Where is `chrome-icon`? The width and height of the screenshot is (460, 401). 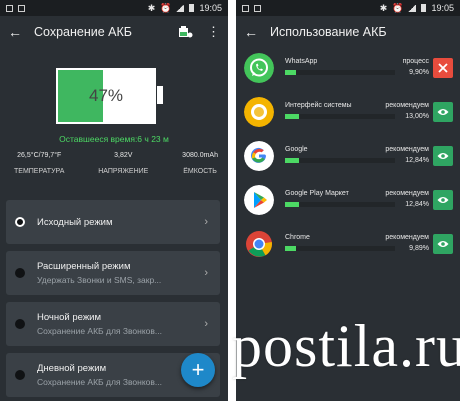 chrome-icon is located at coordinates (259, 244).